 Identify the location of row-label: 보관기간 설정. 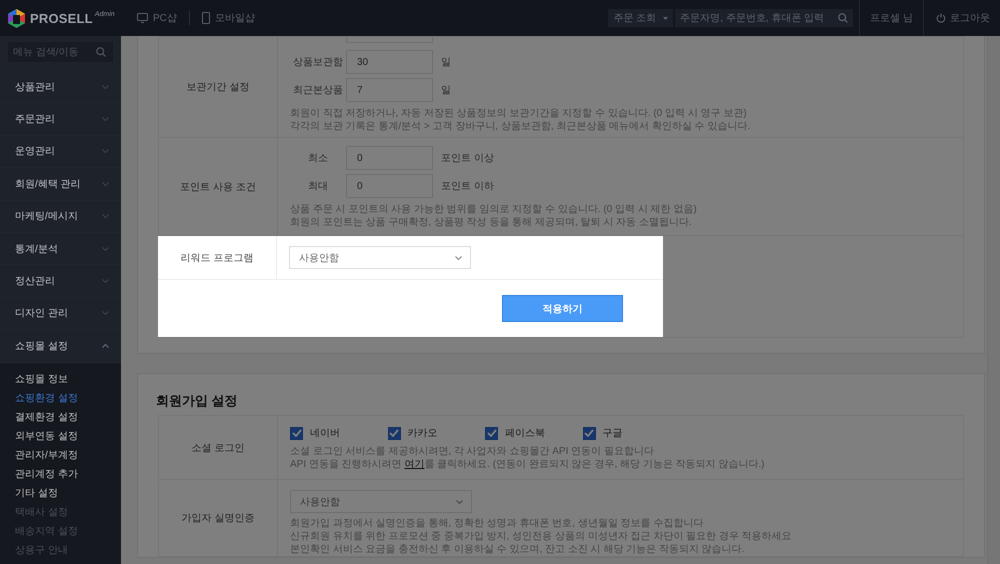
(218, 87).